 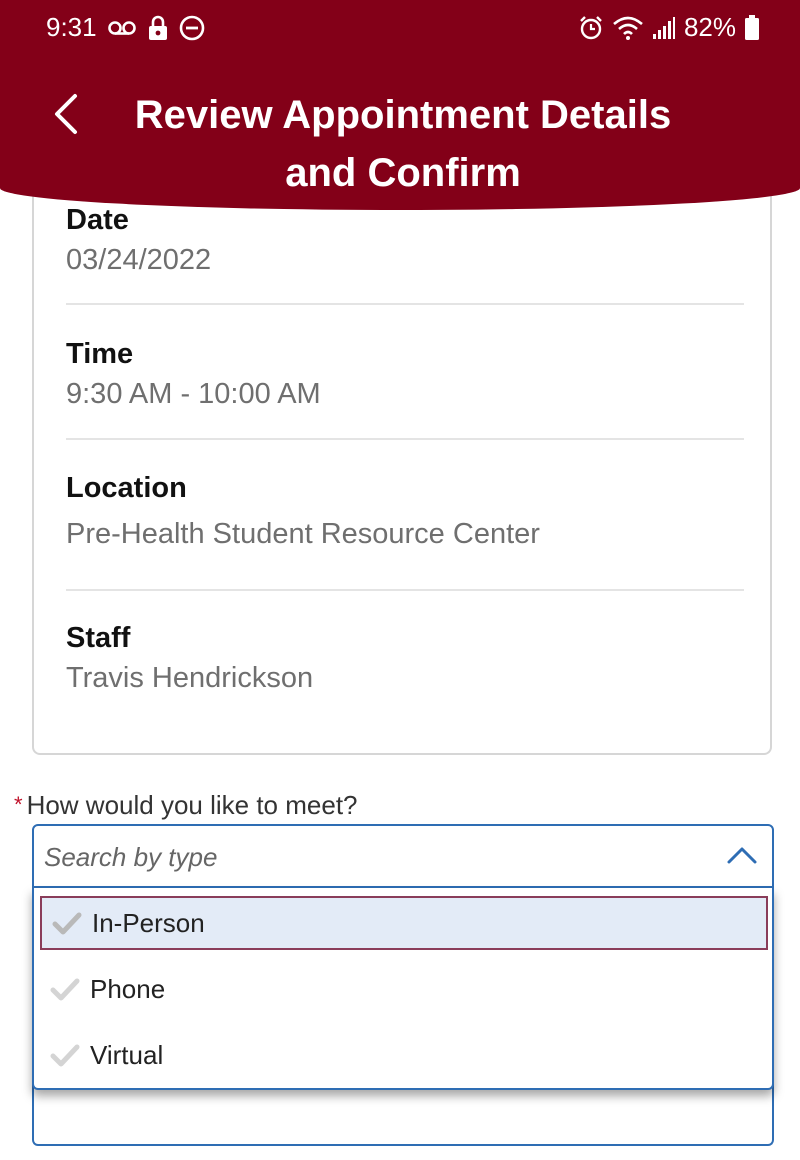 I want to click on detail-label: Time, so click(x=100, y=354).